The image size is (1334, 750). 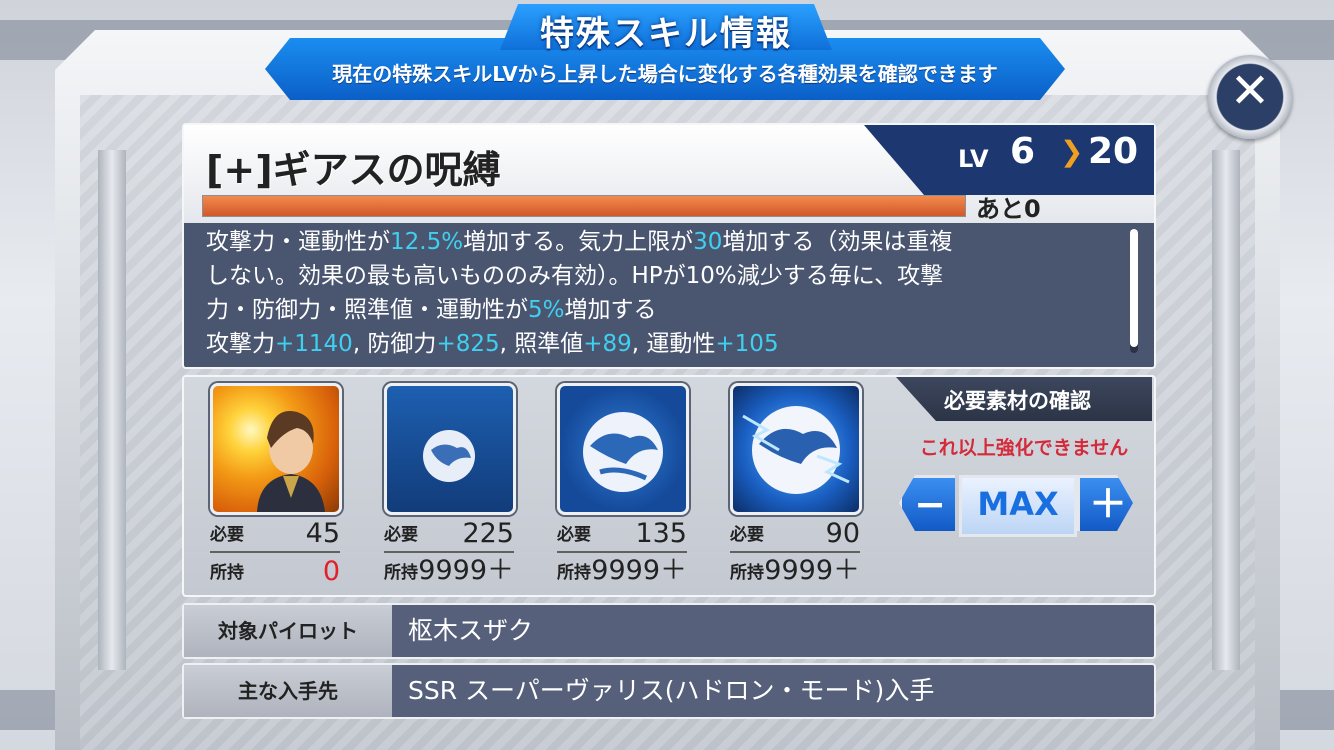 I want to click on experience-bar-fill, so click(x=584, y=206).